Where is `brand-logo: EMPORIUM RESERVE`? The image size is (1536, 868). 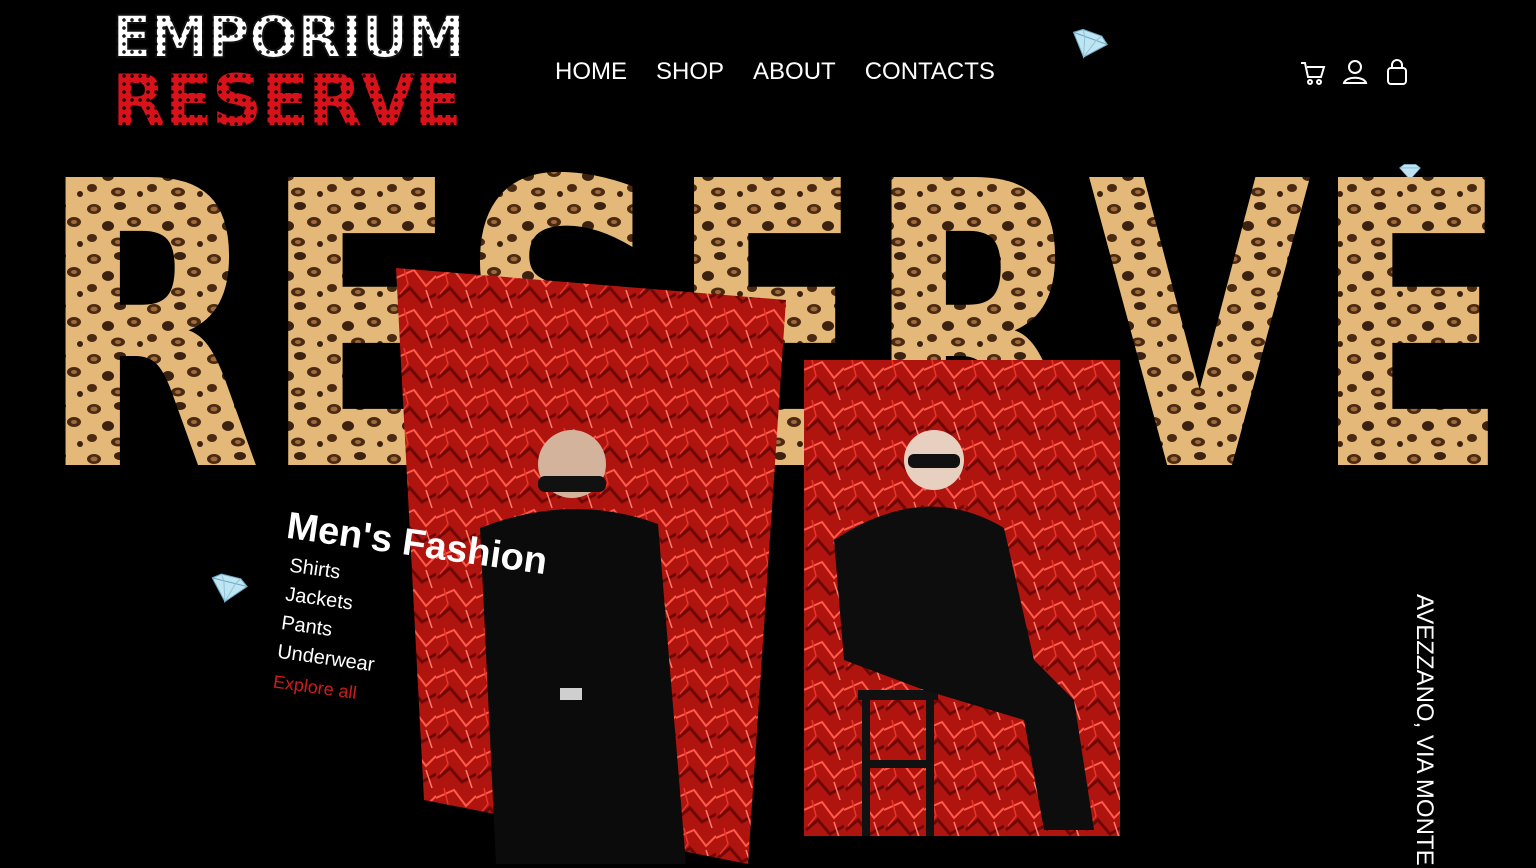
brand-logo: EMPORIUM RESERVE is located at coordinates (292, 72).